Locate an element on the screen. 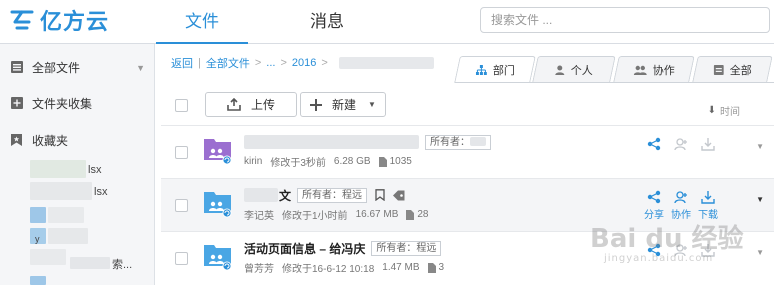 The height and width of the screenshot is (285, 774). logo: 亿方云 is located at coordinates (60, 20).